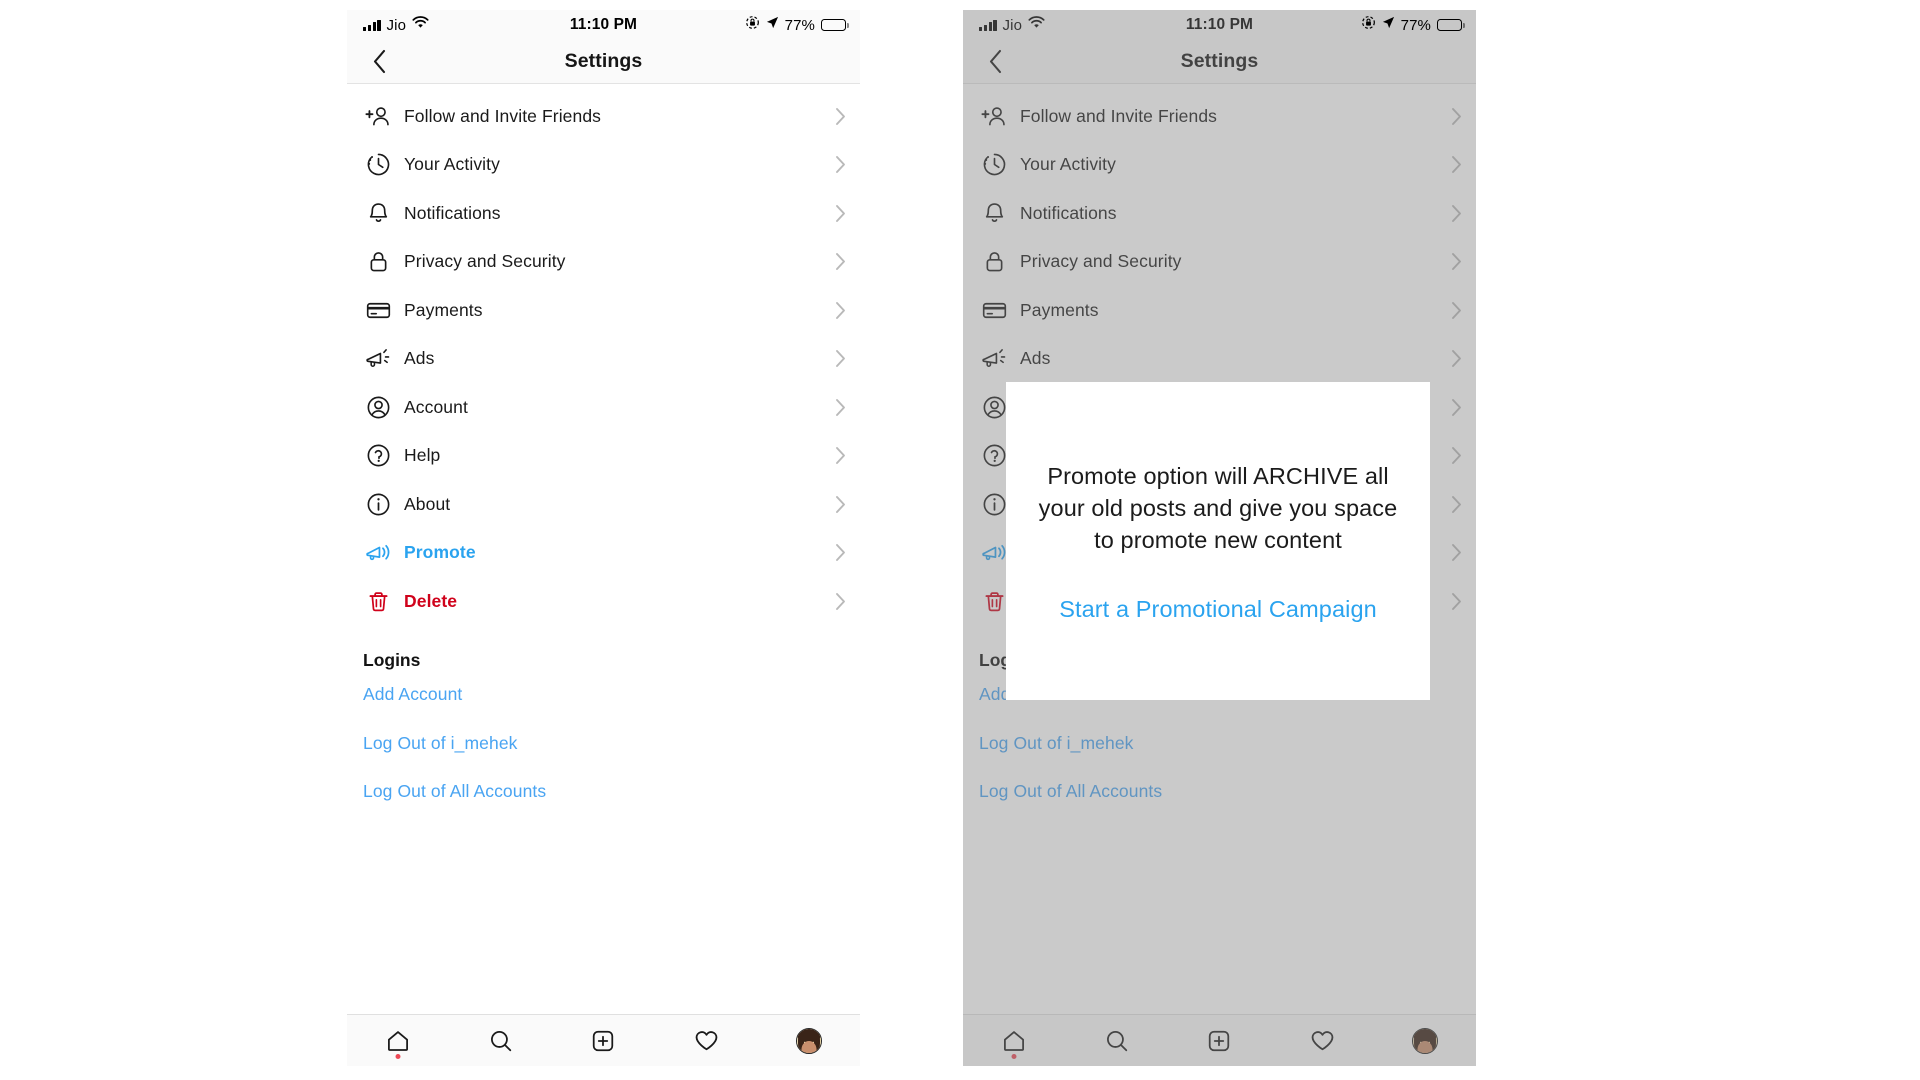 Image resolution: width=1920 pixels, height=1080 pixels. I want to click on plus-box-icon, so click(603, 1040).